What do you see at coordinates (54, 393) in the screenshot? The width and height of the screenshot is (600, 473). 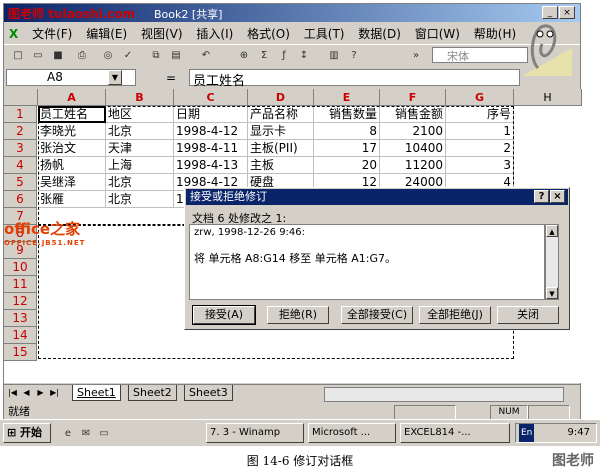 I see `last-sheet-icon: ▶|` at bounding box center [54, 393].